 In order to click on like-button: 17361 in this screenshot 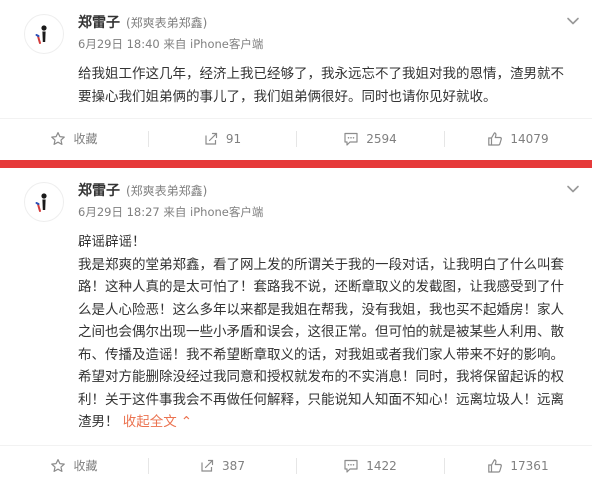, I will do `click(518, 465)`.